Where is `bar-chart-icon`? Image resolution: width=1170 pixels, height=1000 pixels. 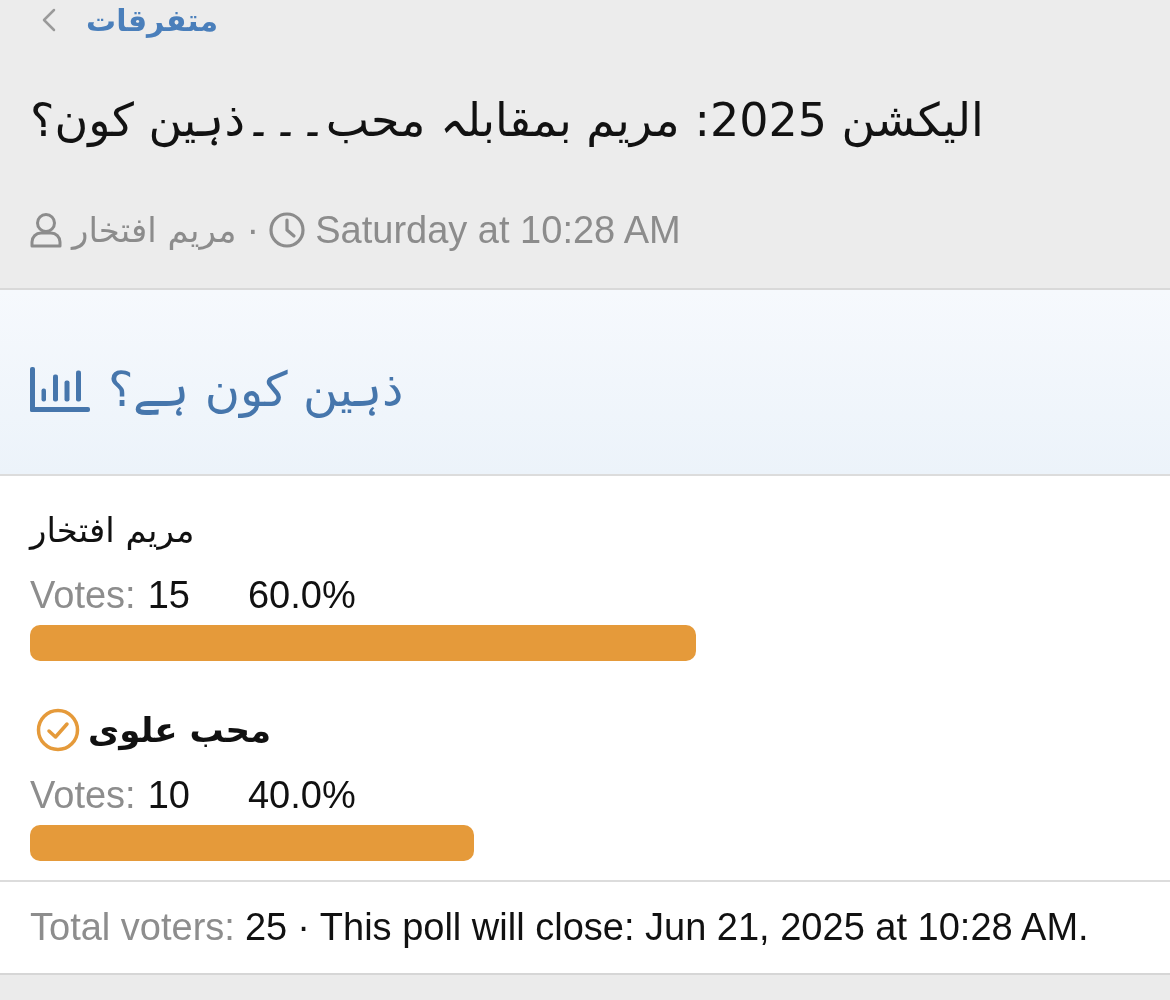 bar-chart-icon is located at coordinates (60, 389).